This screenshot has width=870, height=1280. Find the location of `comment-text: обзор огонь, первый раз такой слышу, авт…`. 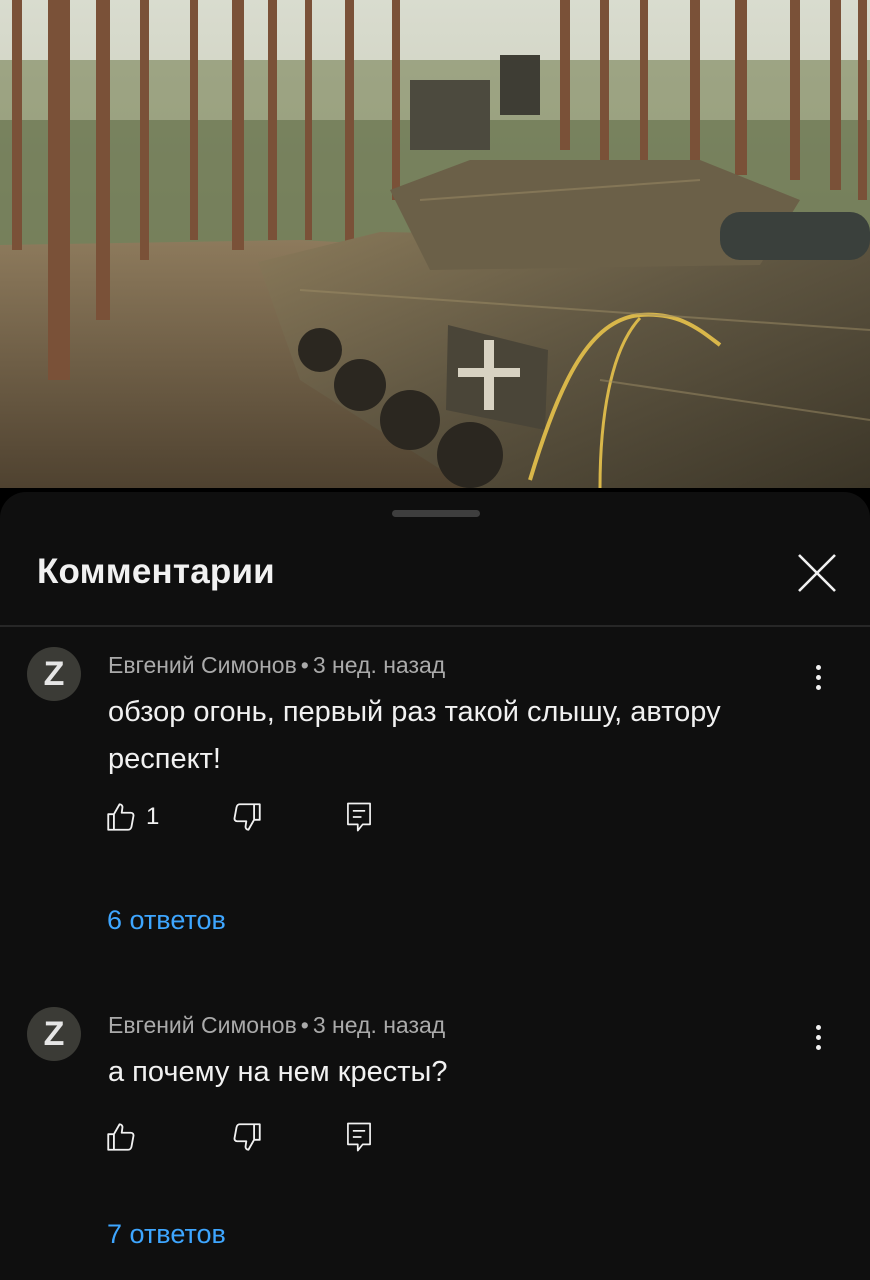

comment-text: обзор огонь, первый раз такой слышу, авт… is located at coordinates (414, 735).